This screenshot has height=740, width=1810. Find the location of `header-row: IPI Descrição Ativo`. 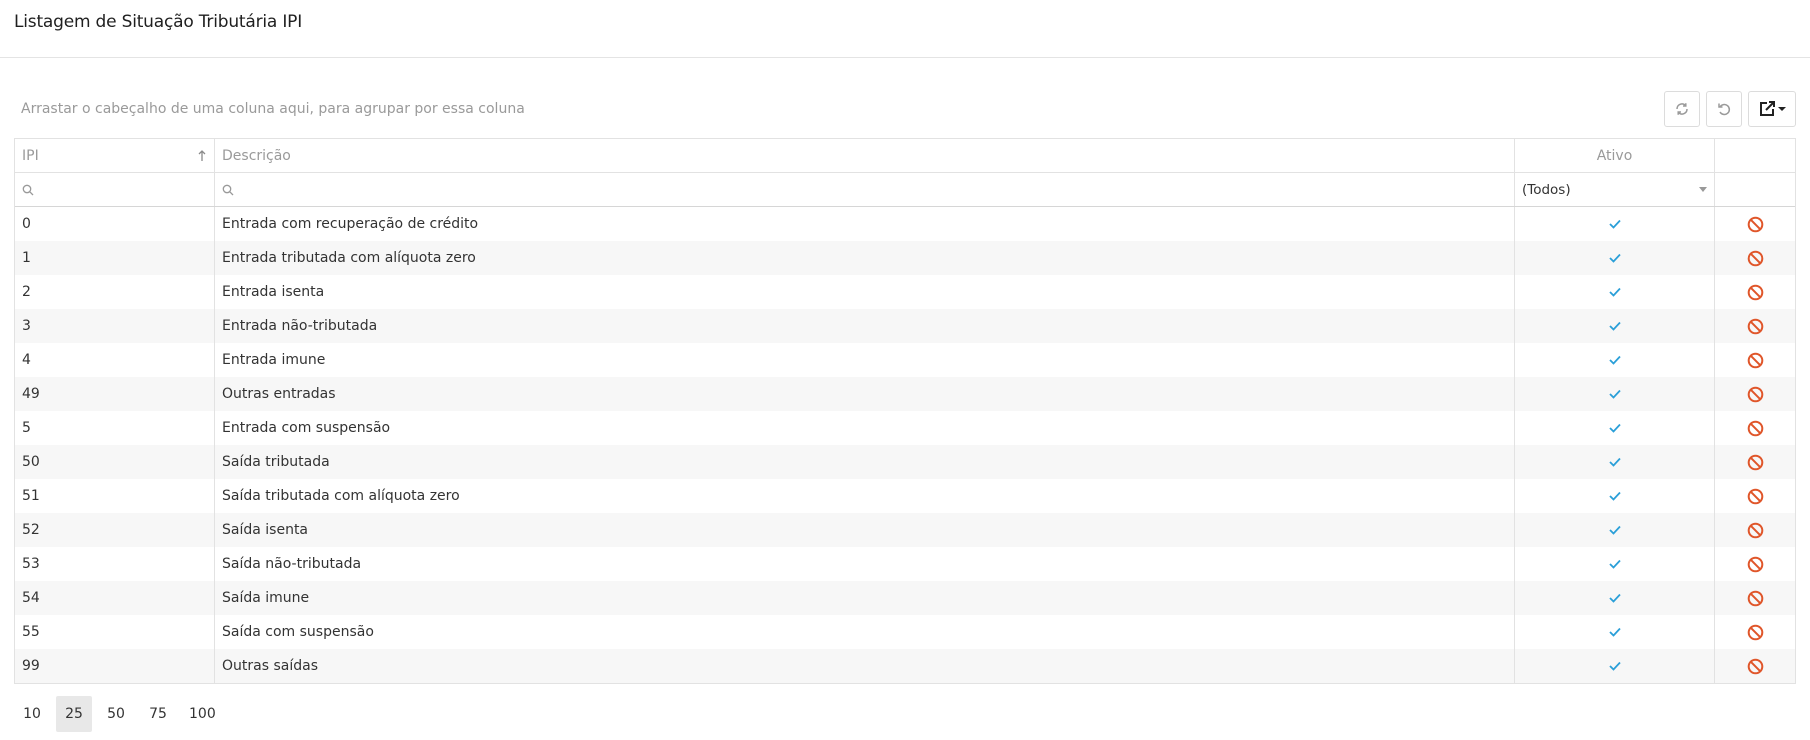

header-row: IPI Descrição Ativo is located at coordinates (905, 156).